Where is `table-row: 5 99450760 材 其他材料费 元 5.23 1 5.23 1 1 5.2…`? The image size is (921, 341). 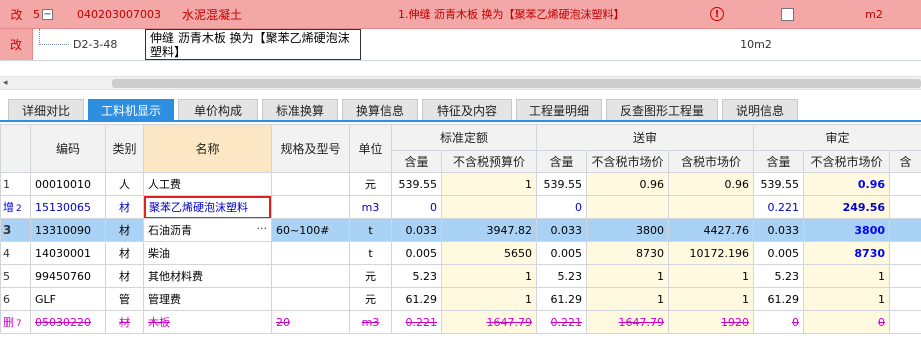 table-row: 5 99450760 材 其他材料费 元 5.23 1 5.23 1 1 5.2… is located at coordinates (460, 276).